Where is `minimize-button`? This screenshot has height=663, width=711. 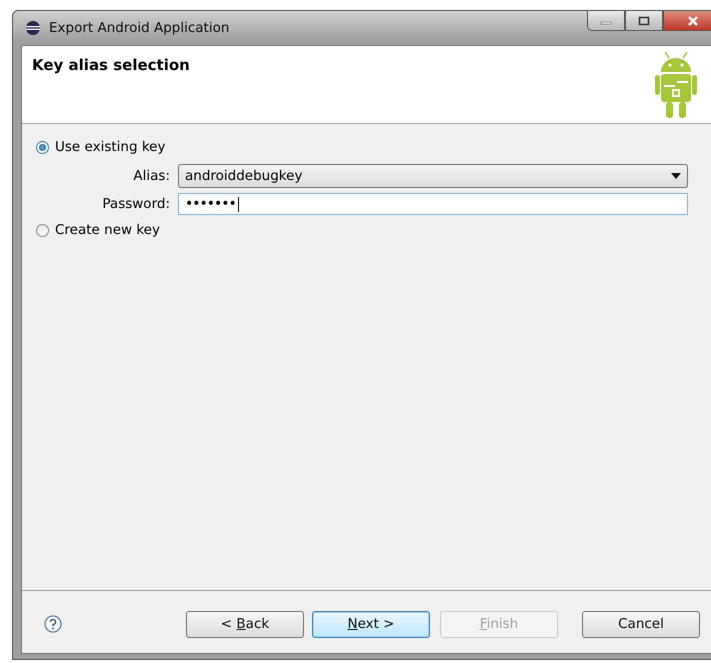 minimize-button is located at coordinates (606, 21).